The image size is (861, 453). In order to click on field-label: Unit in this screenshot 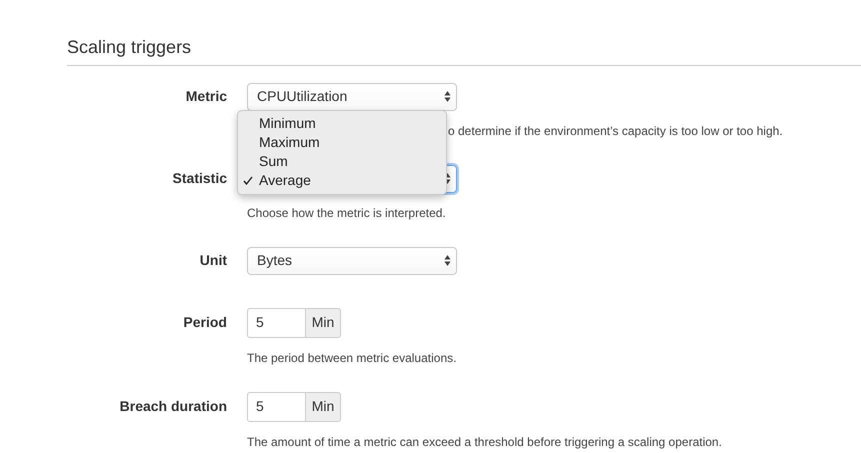, I will do `click(212, 260)`.